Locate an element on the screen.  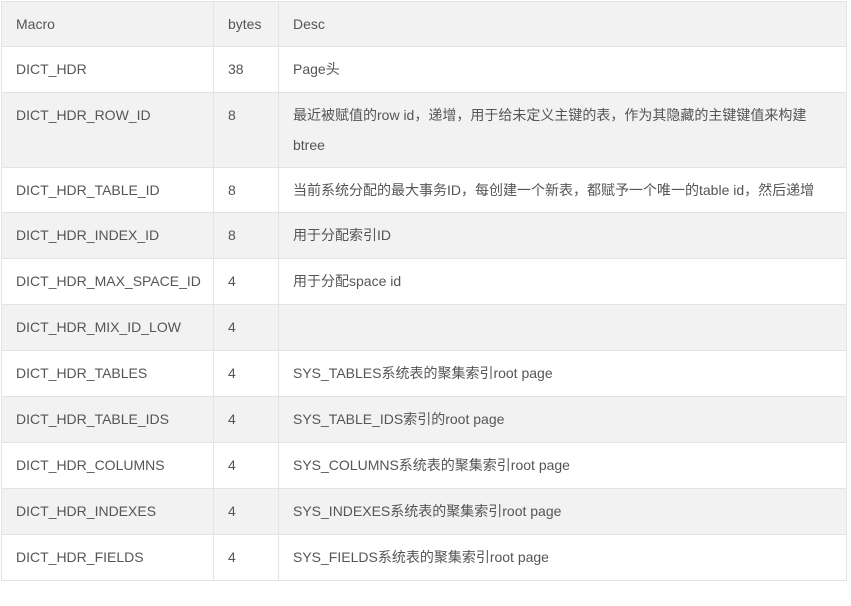
cell-desc: 用于分配索引ID is located at coordinates (562, 235).